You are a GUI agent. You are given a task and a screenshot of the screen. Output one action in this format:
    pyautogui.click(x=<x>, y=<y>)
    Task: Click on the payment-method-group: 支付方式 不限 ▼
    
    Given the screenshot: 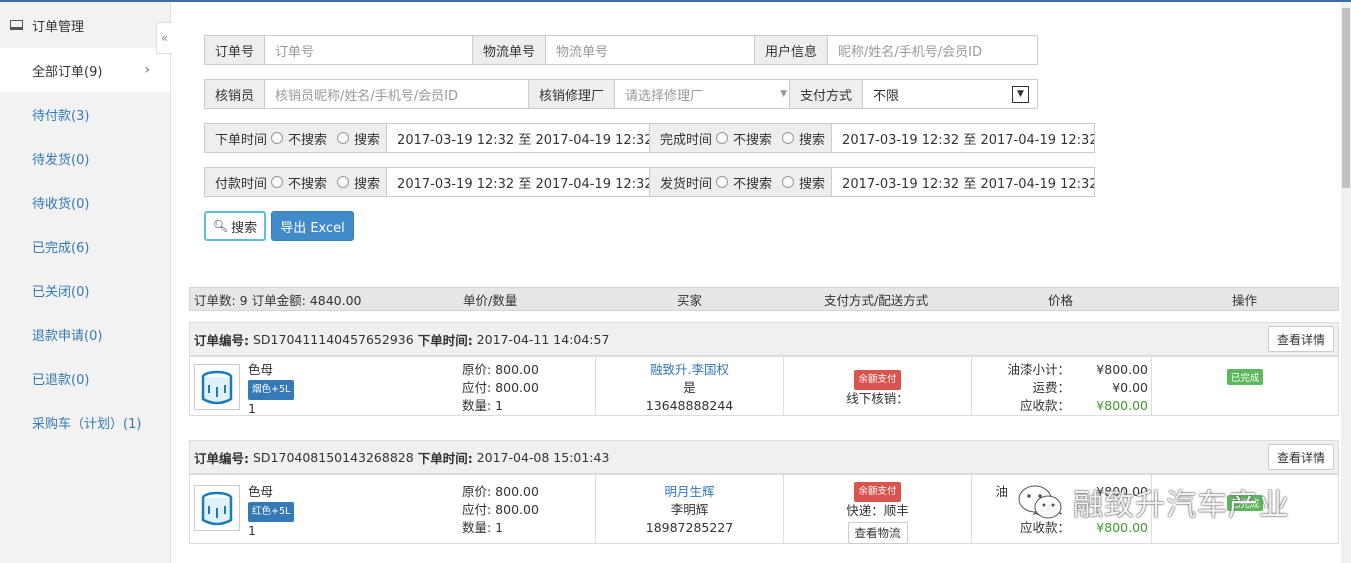 What is the action you would take?
    pyautogui.click(x=913, y=94)
    